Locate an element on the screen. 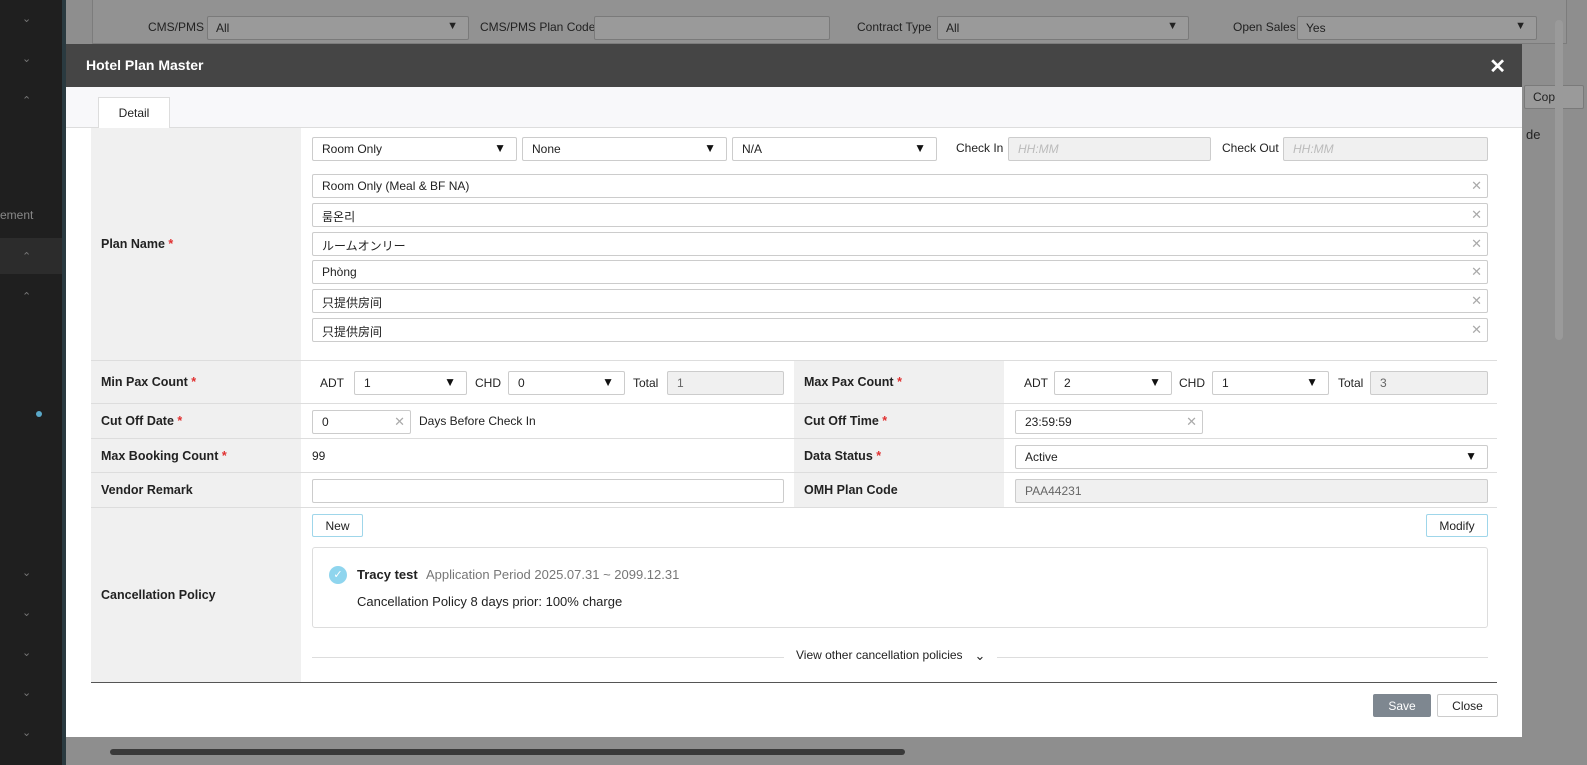  modify-button: Modify is located at coordinates (1457, 525).